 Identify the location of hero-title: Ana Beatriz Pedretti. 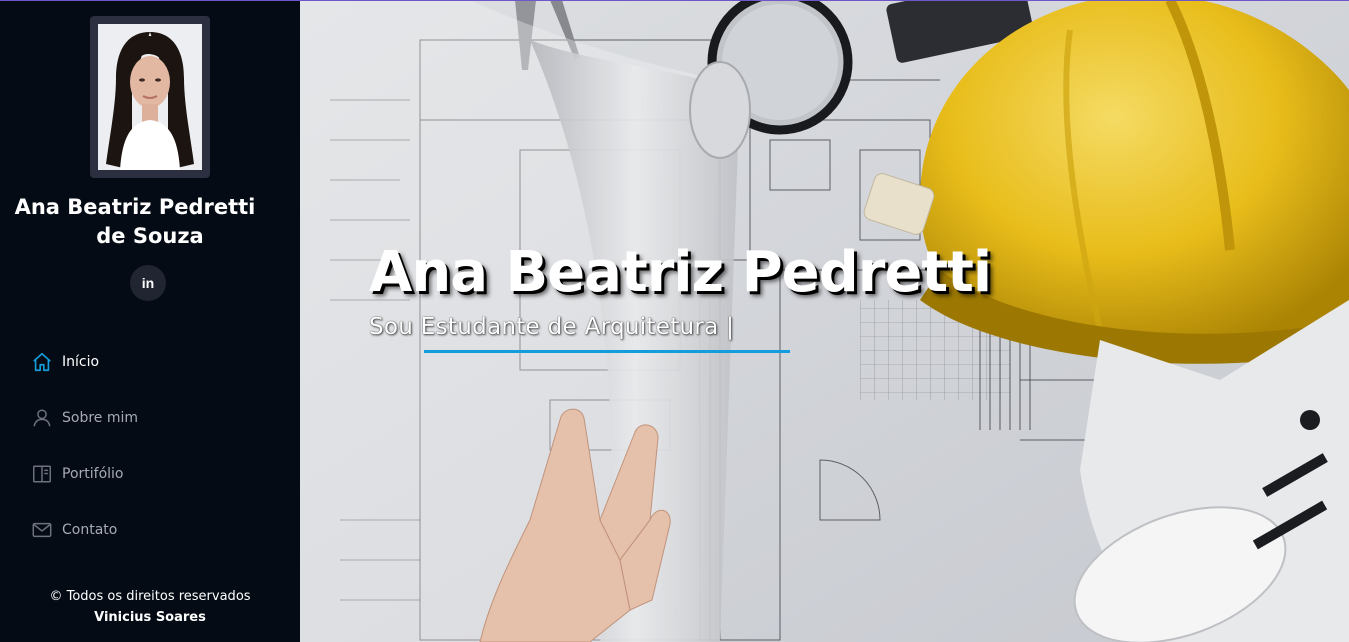
(680, 272).